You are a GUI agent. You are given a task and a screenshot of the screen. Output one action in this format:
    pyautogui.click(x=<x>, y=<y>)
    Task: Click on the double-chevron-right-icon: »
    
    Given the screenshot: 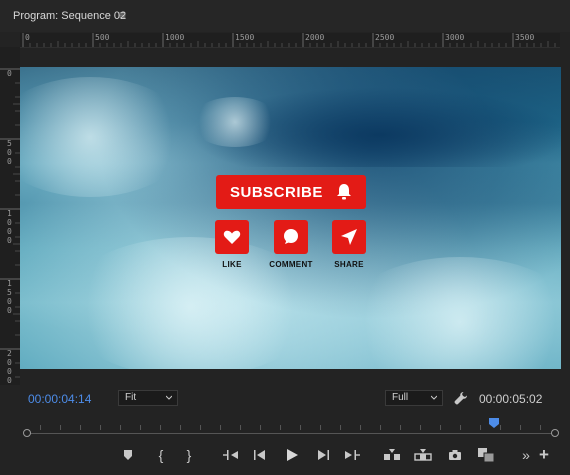 What is the action you would take?
    pyautogui.click(x=526, y=455)
    